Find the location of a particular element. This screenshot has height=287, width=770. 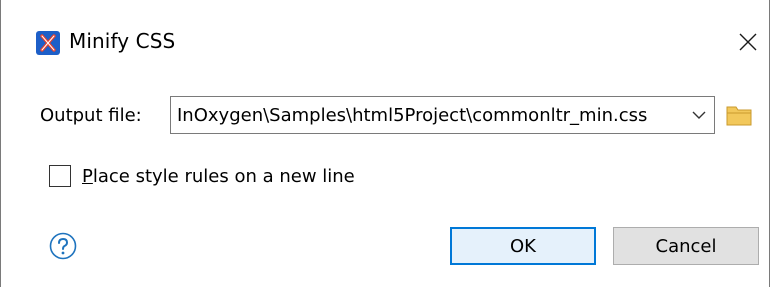

cancel-button: Cancel is located at coordinates (686, 246).